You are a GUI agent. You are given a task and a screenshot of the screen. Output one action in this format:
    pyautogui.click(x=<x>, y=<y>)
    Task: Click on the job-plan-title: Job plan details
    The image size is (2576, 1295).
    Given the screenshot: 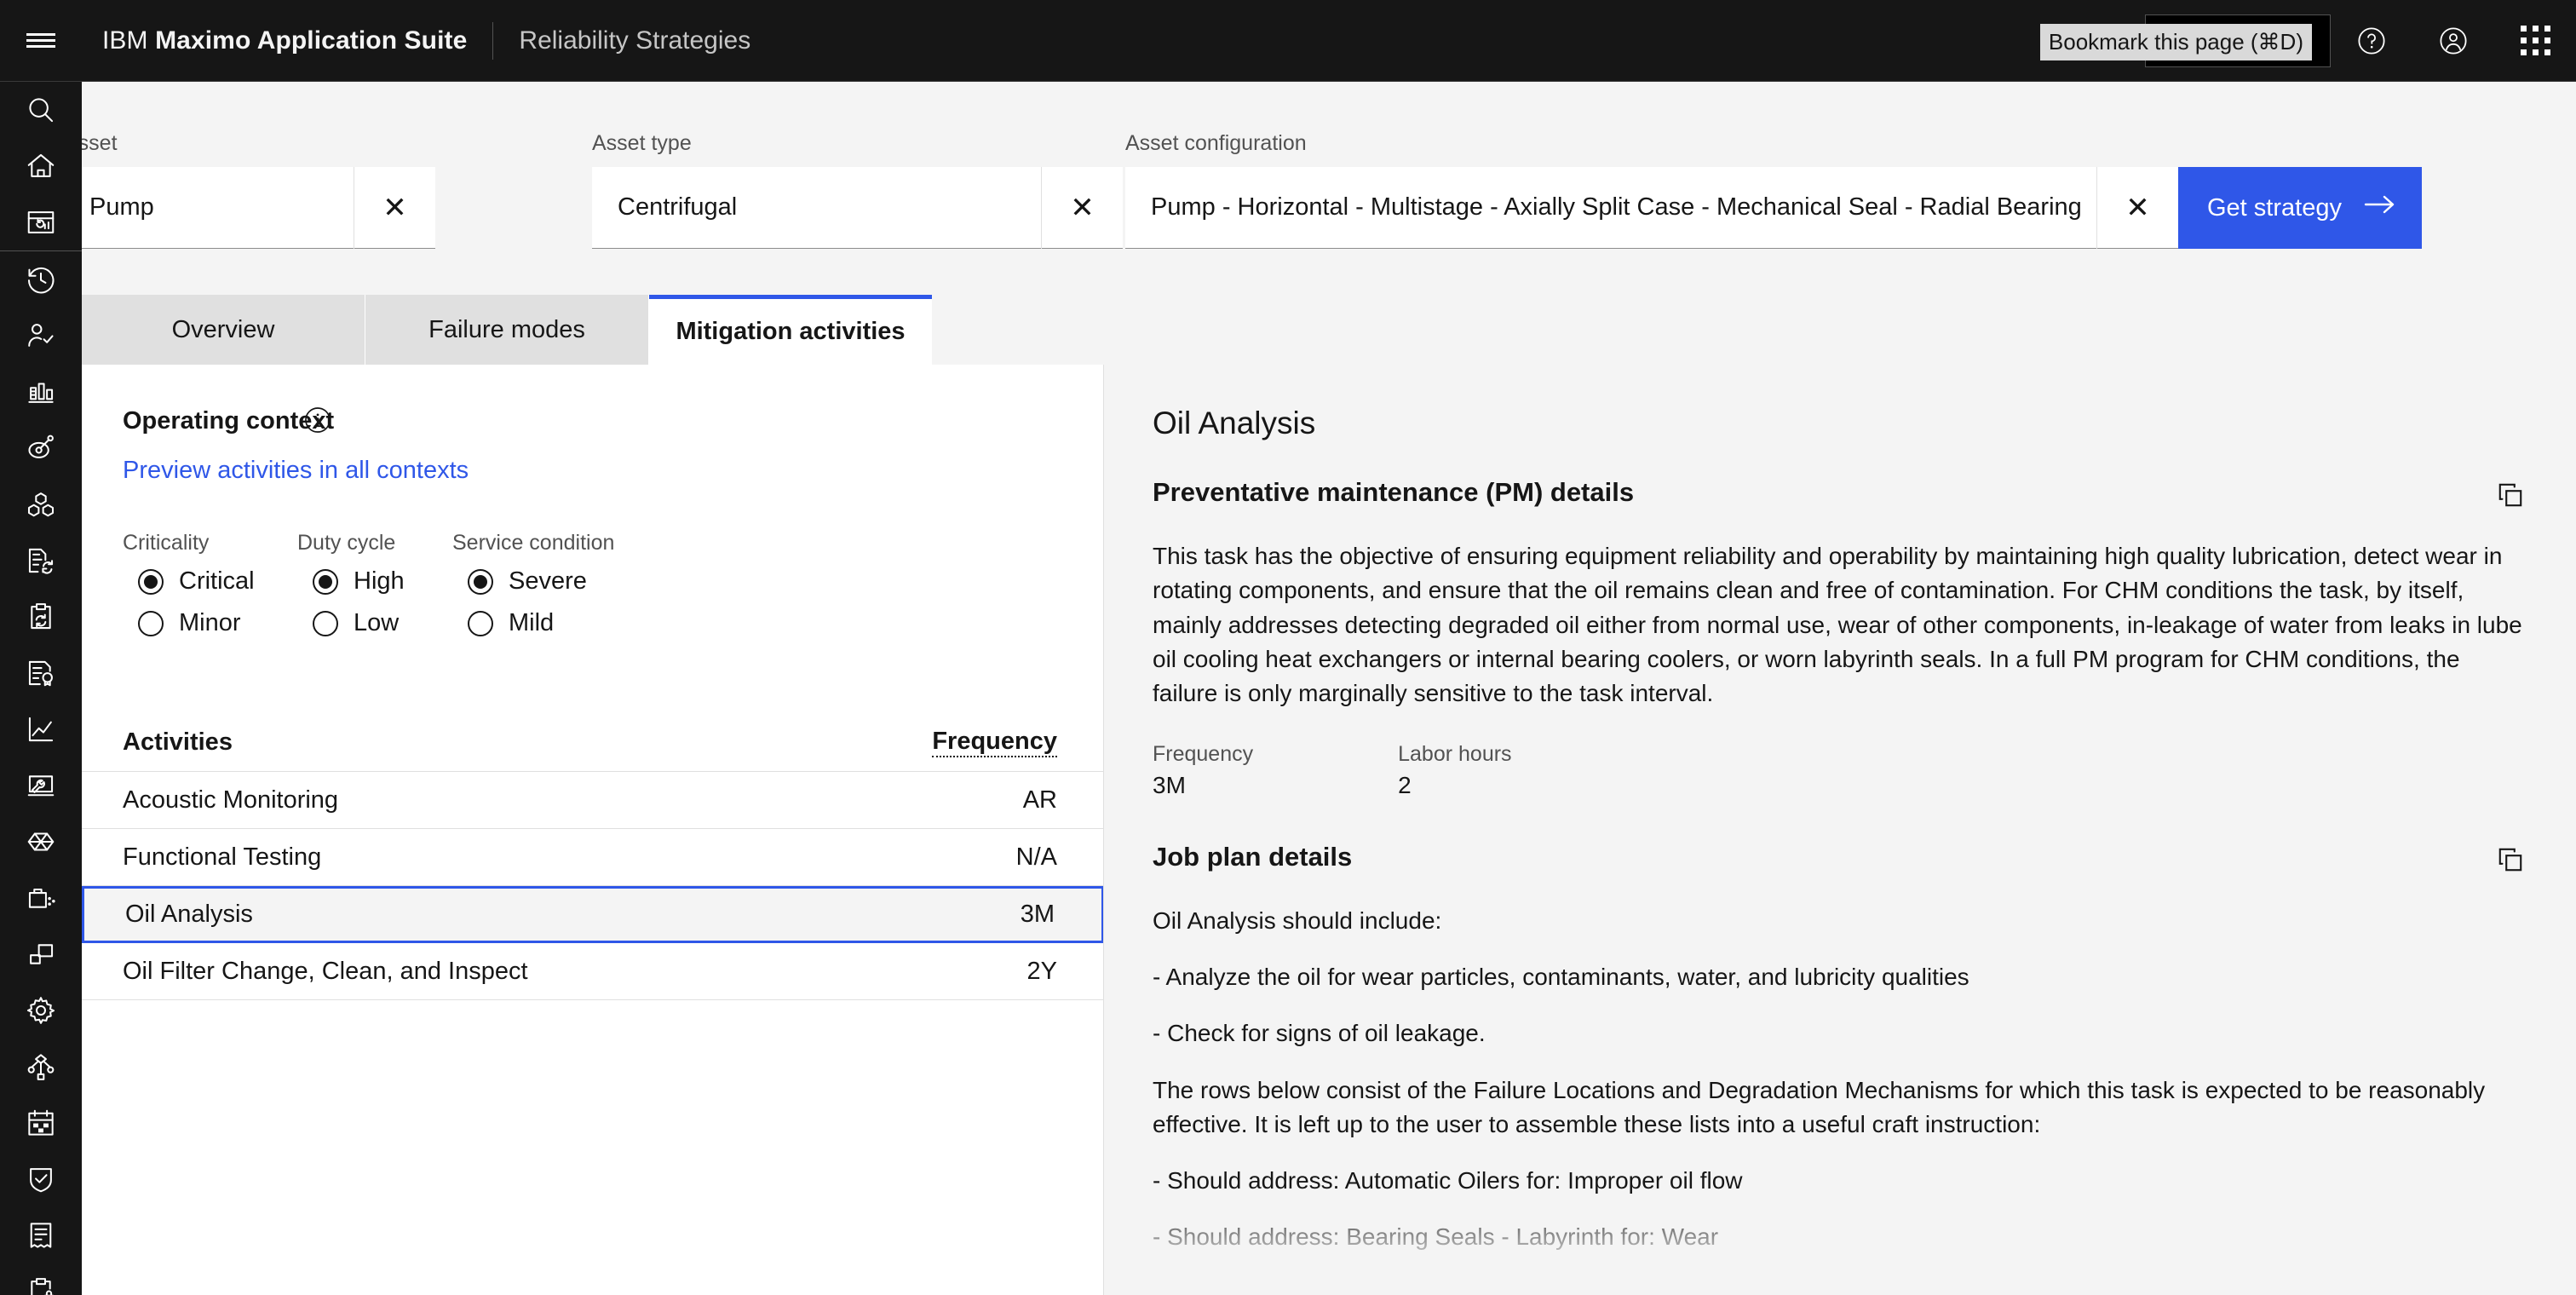 What is the action you would take?
    pyautogui.click(x=1253, y=857)
    